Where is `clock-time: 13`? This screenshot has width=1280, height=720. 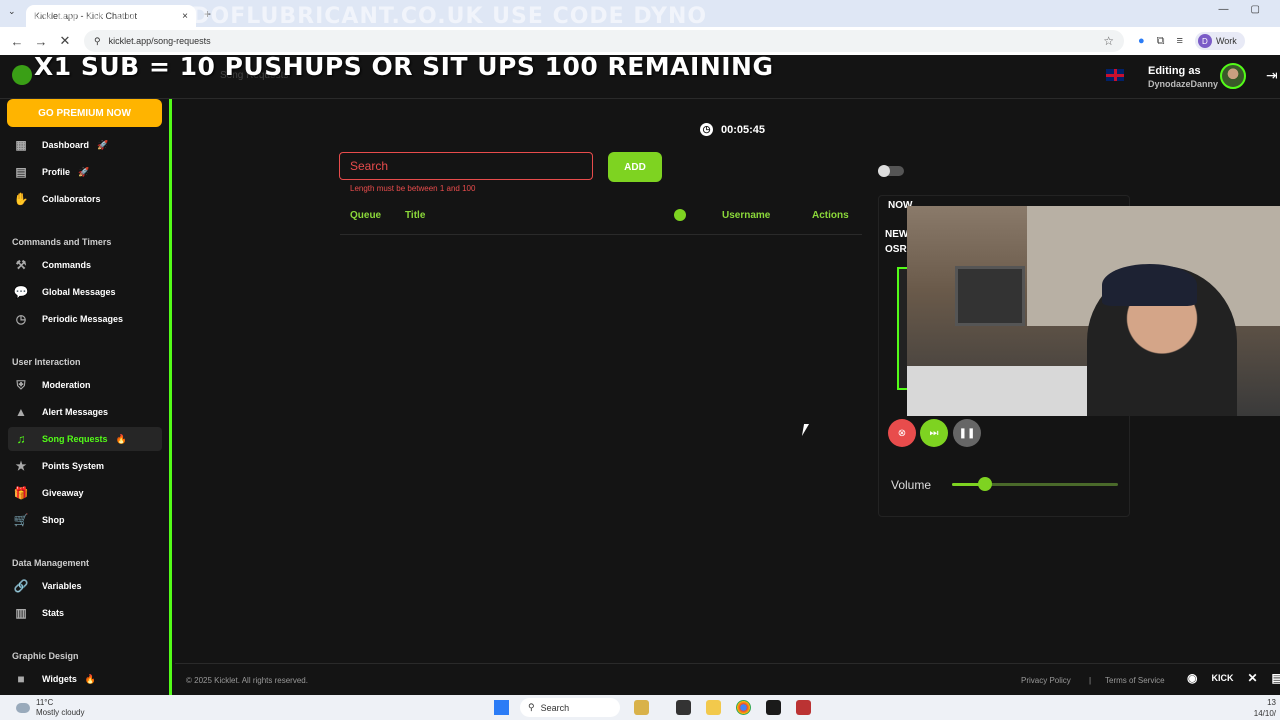 clock-time: 13 is located at coordinates (1271, 702).